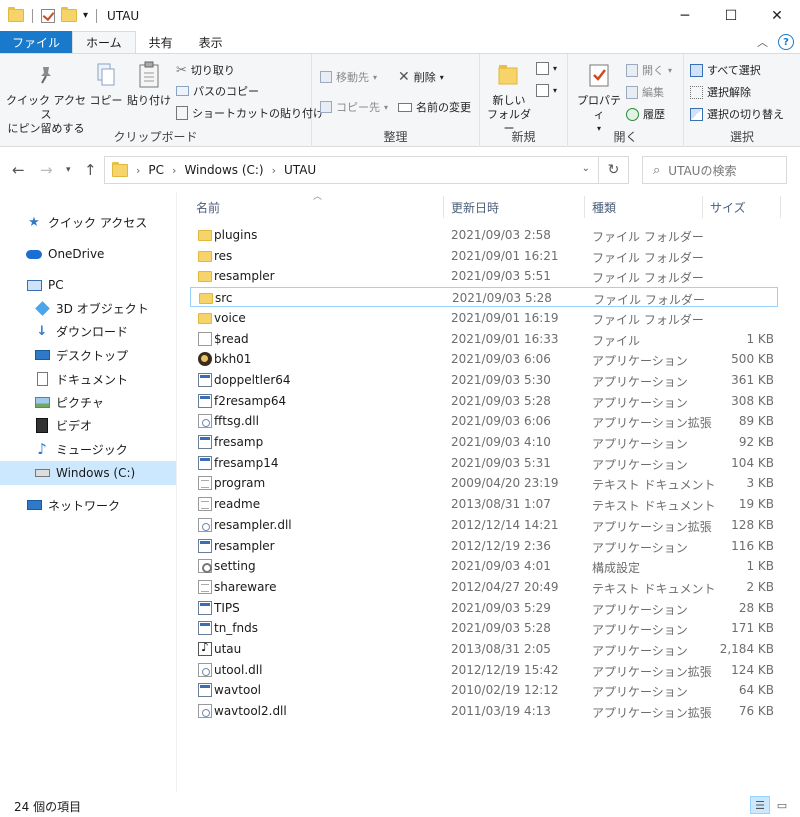 This screenshot has height=817, width=800. Describe the element at coordinates (586, 168) in the screenshot. I see `address-history-chevron-icon: ⌄` at that location.